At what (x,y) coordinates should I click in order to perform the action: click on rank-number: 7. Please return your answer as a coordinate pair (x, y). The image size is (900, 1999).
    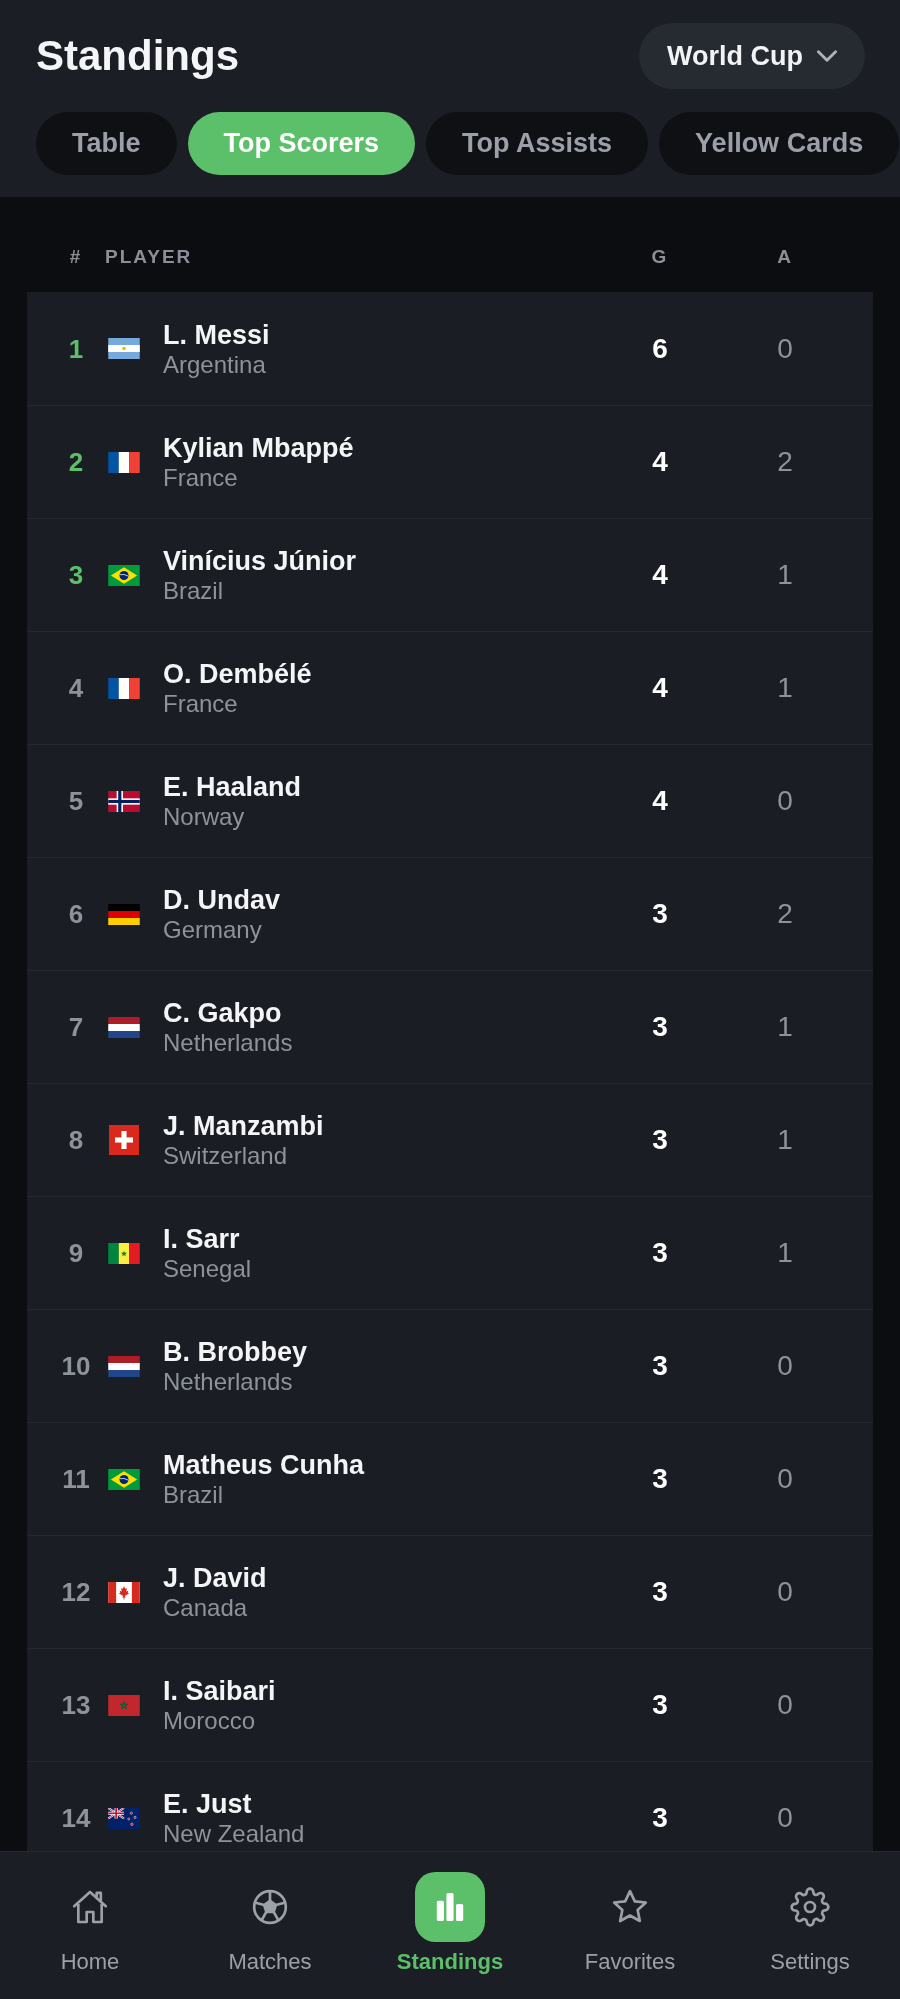
    Looking at the image, I should click on (76, 1027).